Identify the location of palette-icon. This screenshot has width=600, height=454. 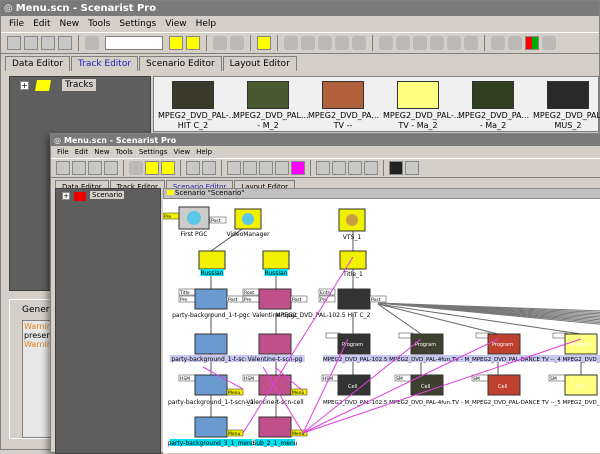
(532, 43).